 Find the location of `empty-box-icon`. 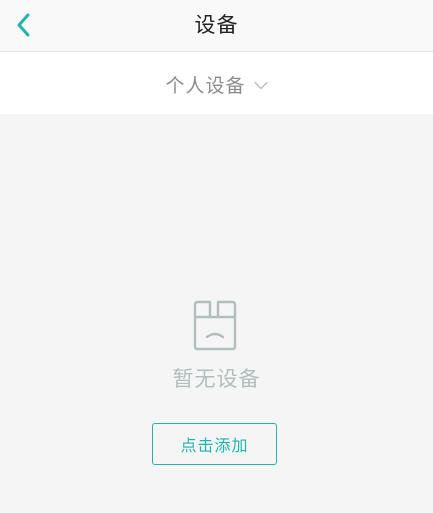

empty-box-icon is located at coordinates (215, 325).